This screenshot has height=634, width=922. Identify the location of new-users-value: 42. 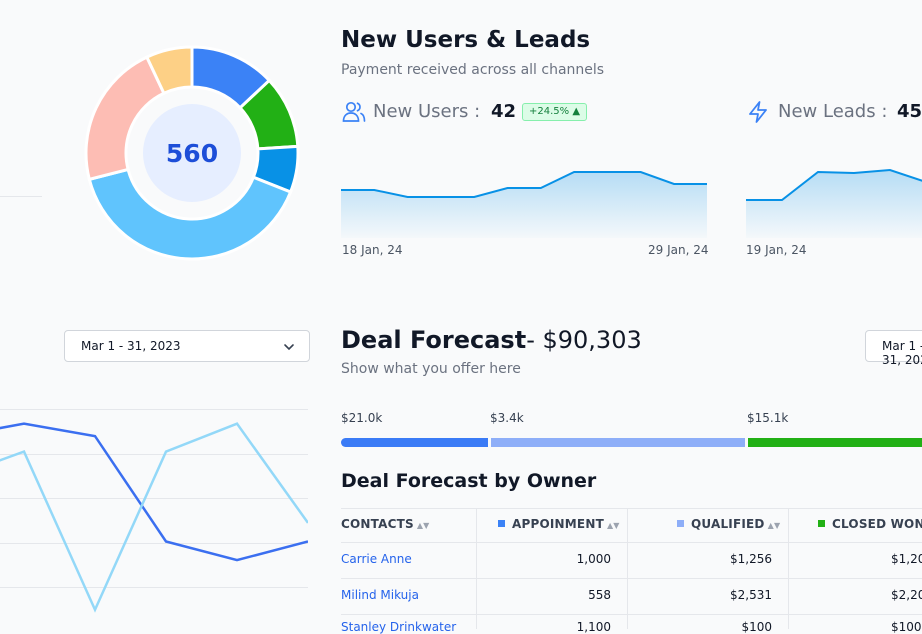
(504, 111).